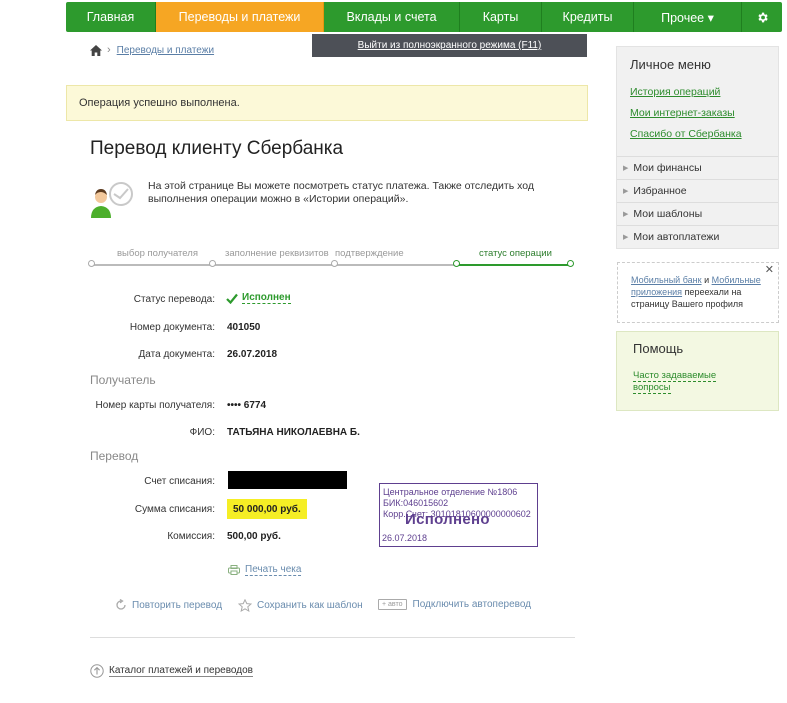  I want to click on status-value: Исполнен, so click(258, 298).